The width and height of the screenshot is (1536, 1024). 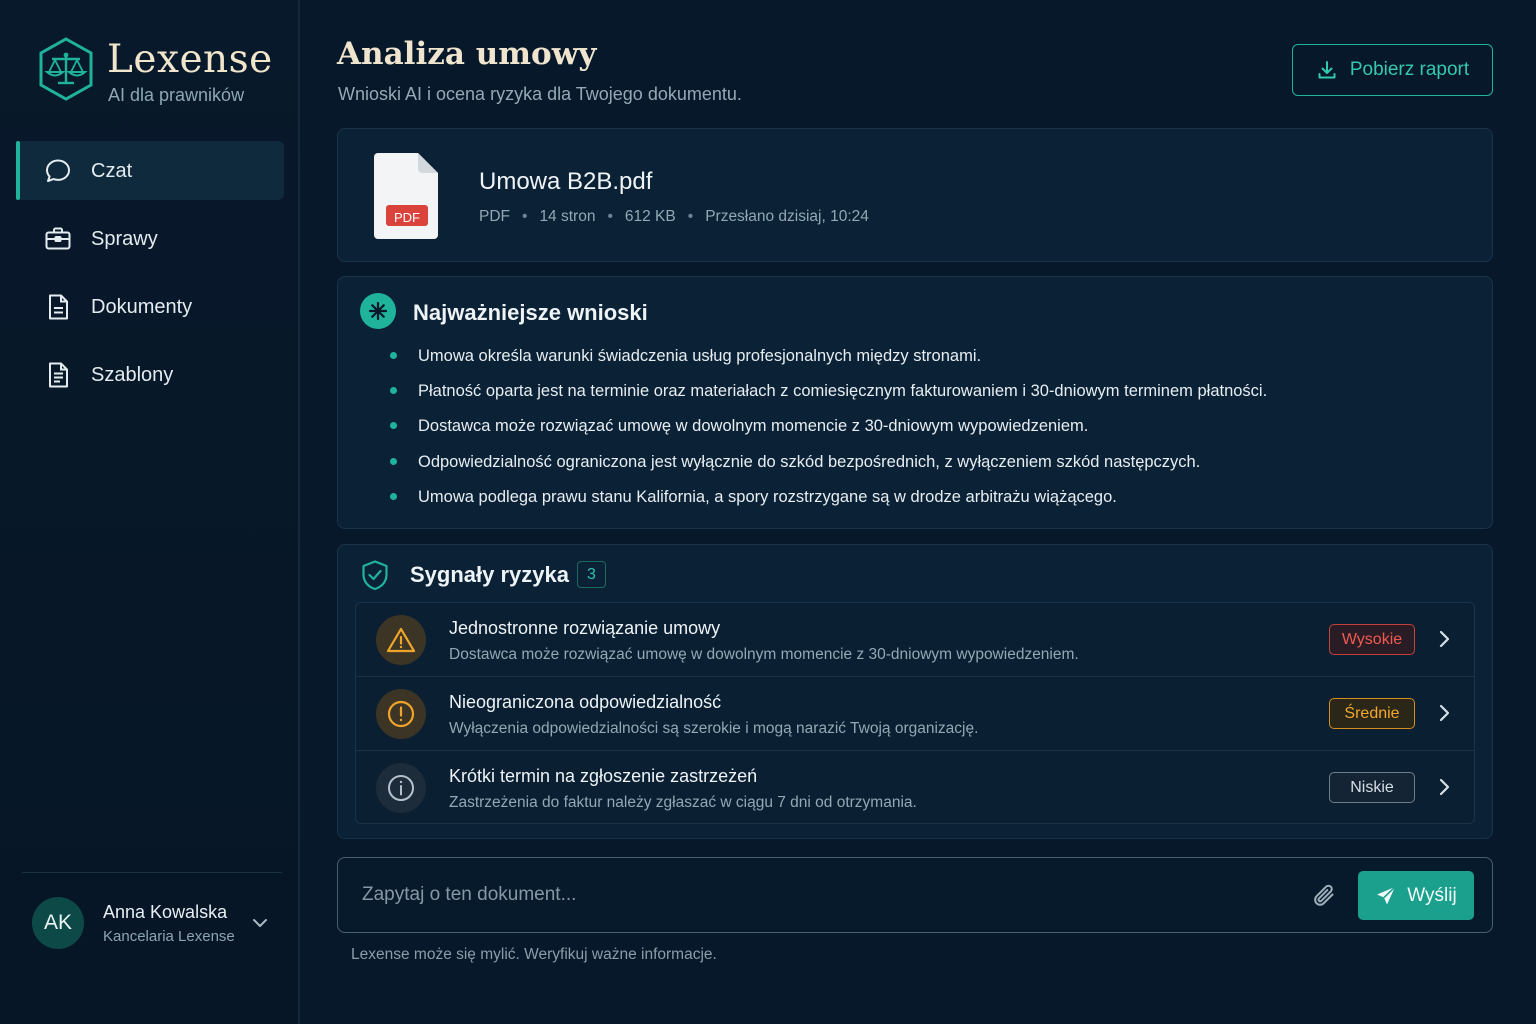 What do you see at coordinates (112, 171) in the screenshot?
I see `sidebar-item-label: Czat` at bounding box center [112, 171].